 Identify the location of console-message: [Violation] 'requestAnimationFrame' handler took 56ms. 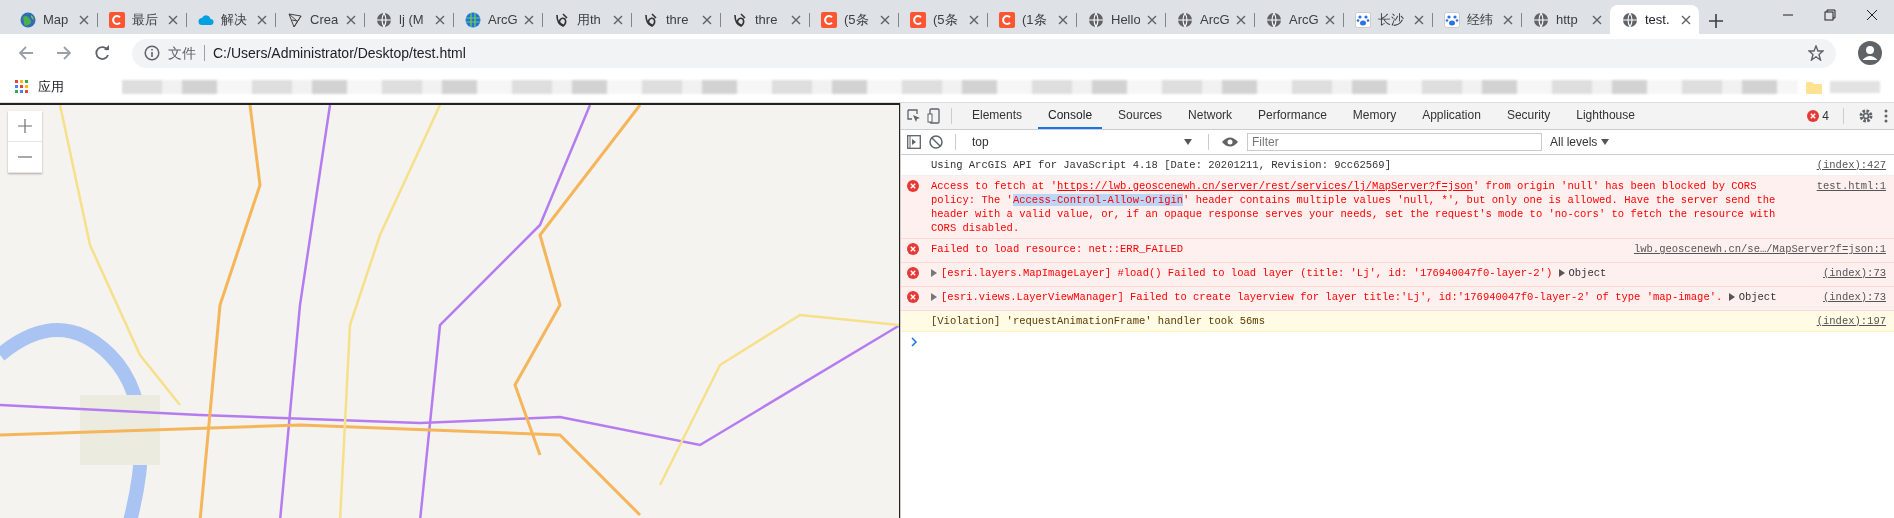
(1098, 321).